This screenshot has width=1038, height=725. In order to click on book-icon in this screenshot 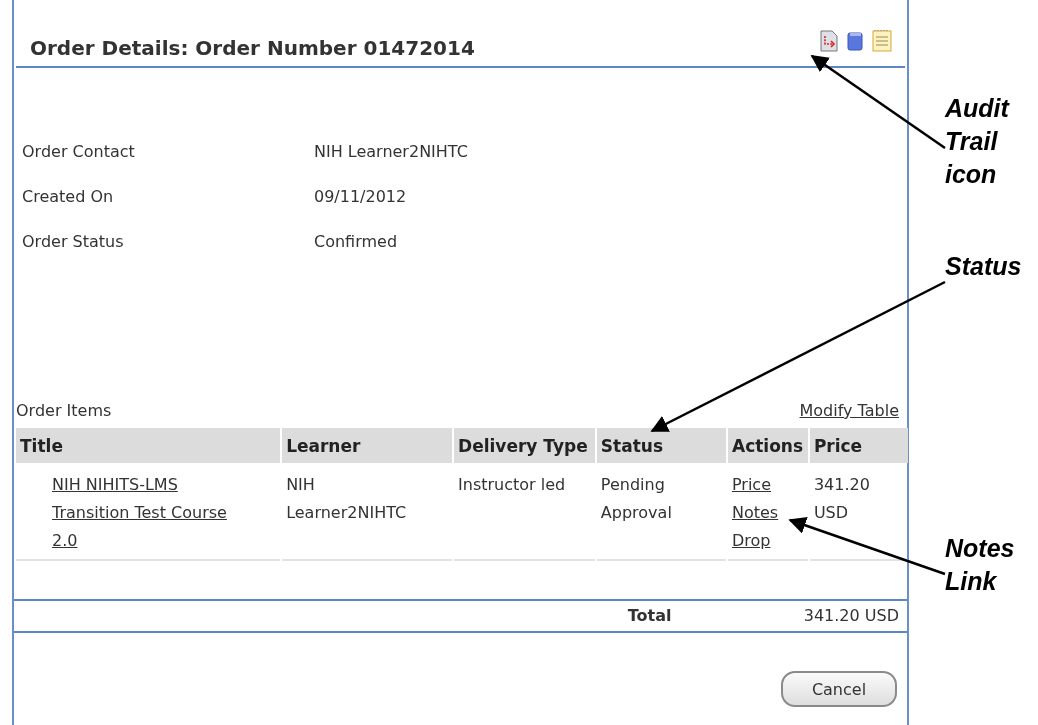, I will do `click(855, 41)`.